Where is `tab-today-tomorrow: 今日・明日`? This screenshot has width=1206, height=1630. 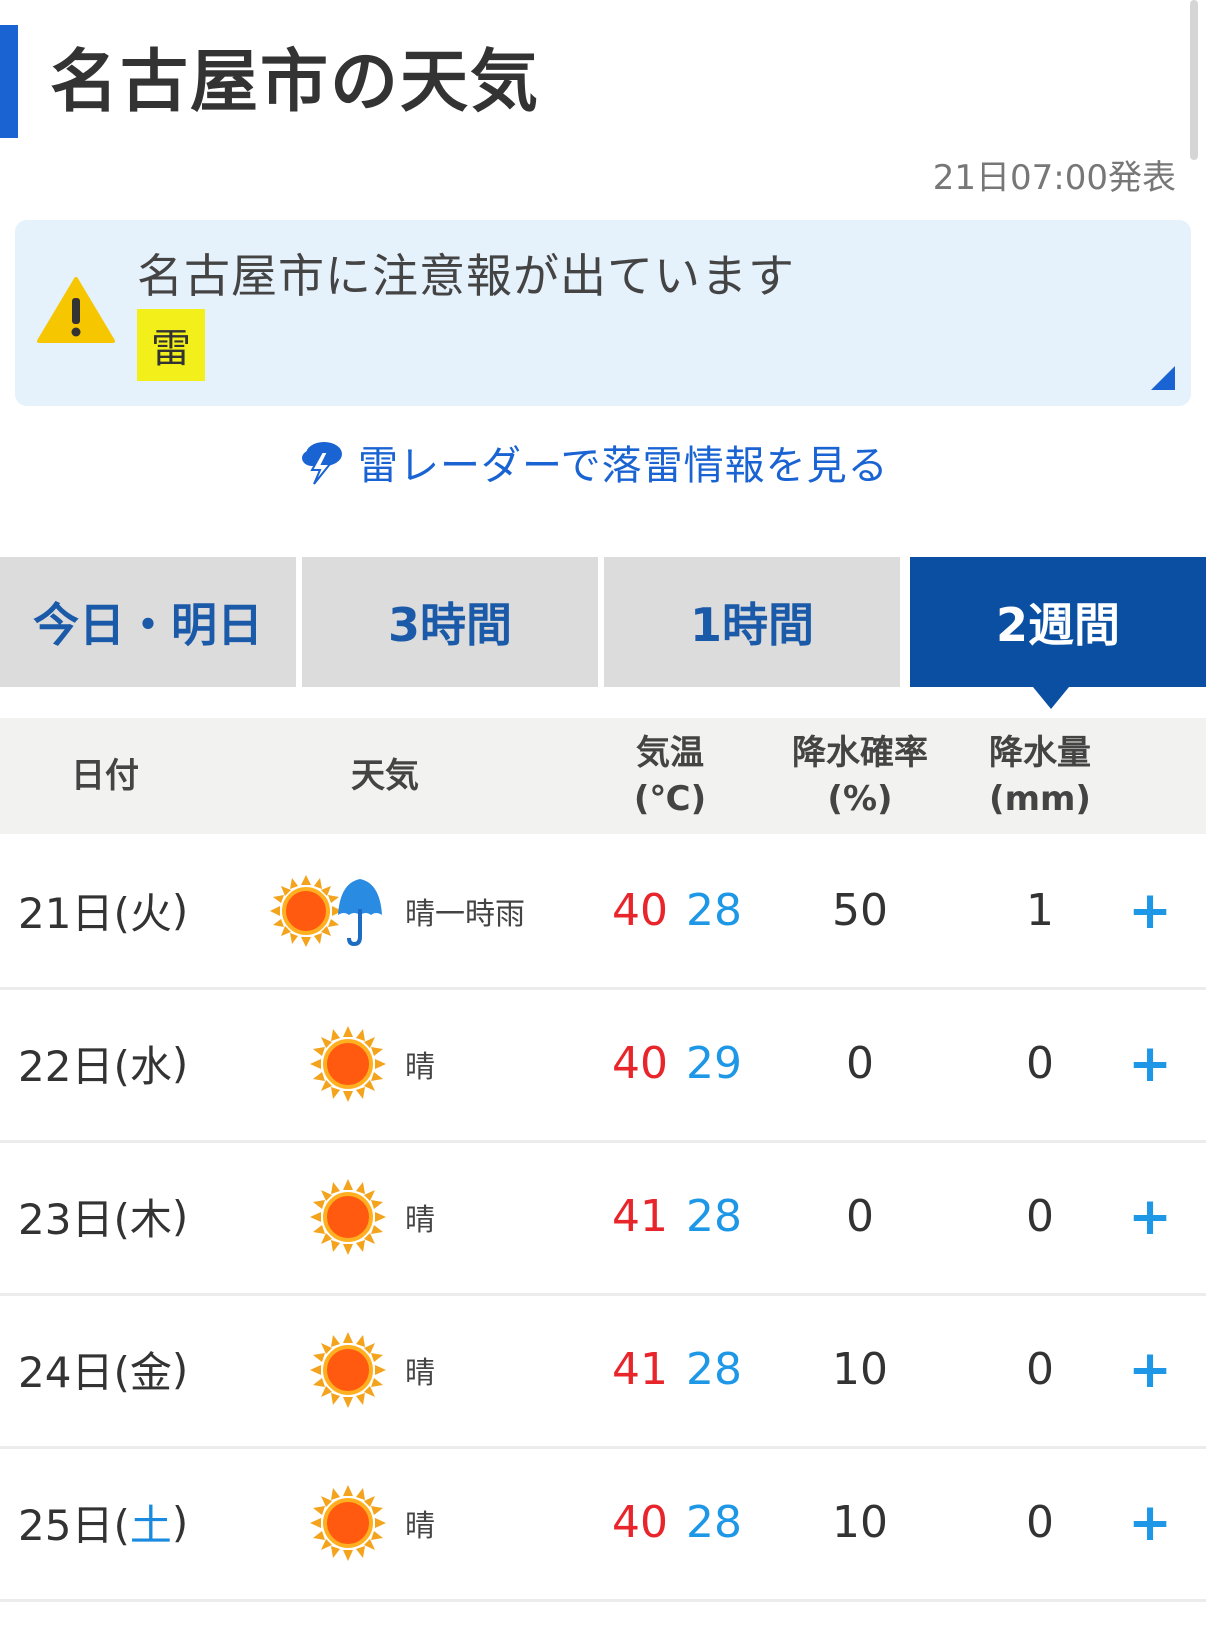
tab-today-tomorrow: 今日・明日 is located at coordinates (148, 622).